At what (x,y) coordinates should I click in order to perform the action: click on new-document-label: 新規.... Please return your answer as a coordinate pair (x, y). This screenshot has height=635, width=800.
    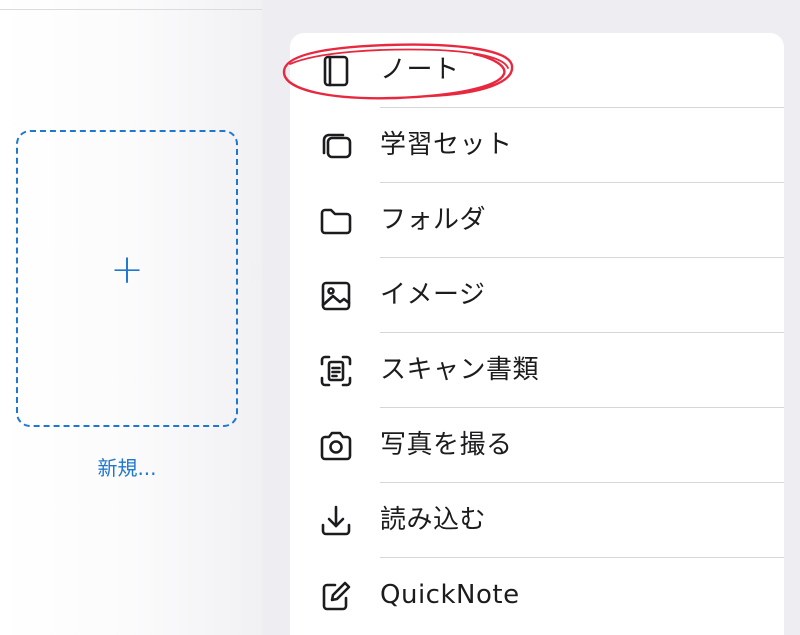
    Looking at the image, I should click on (127, 466).